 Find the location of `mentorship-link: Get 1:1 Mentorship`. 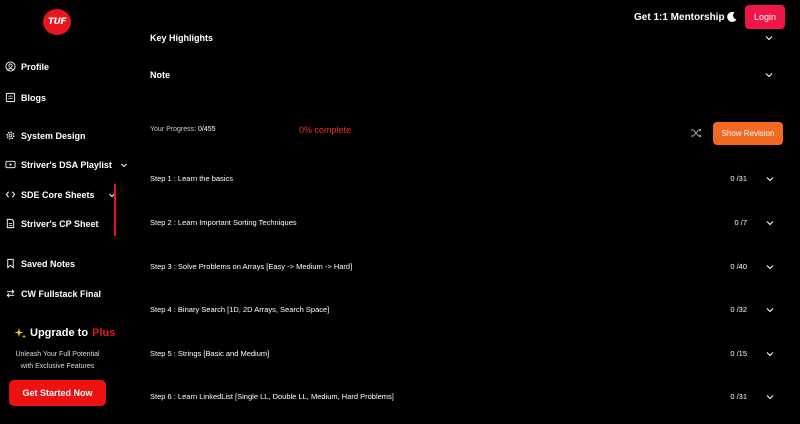

mentorship-link: Get 1:1 Mentorship is located at coordinates (679, 17).